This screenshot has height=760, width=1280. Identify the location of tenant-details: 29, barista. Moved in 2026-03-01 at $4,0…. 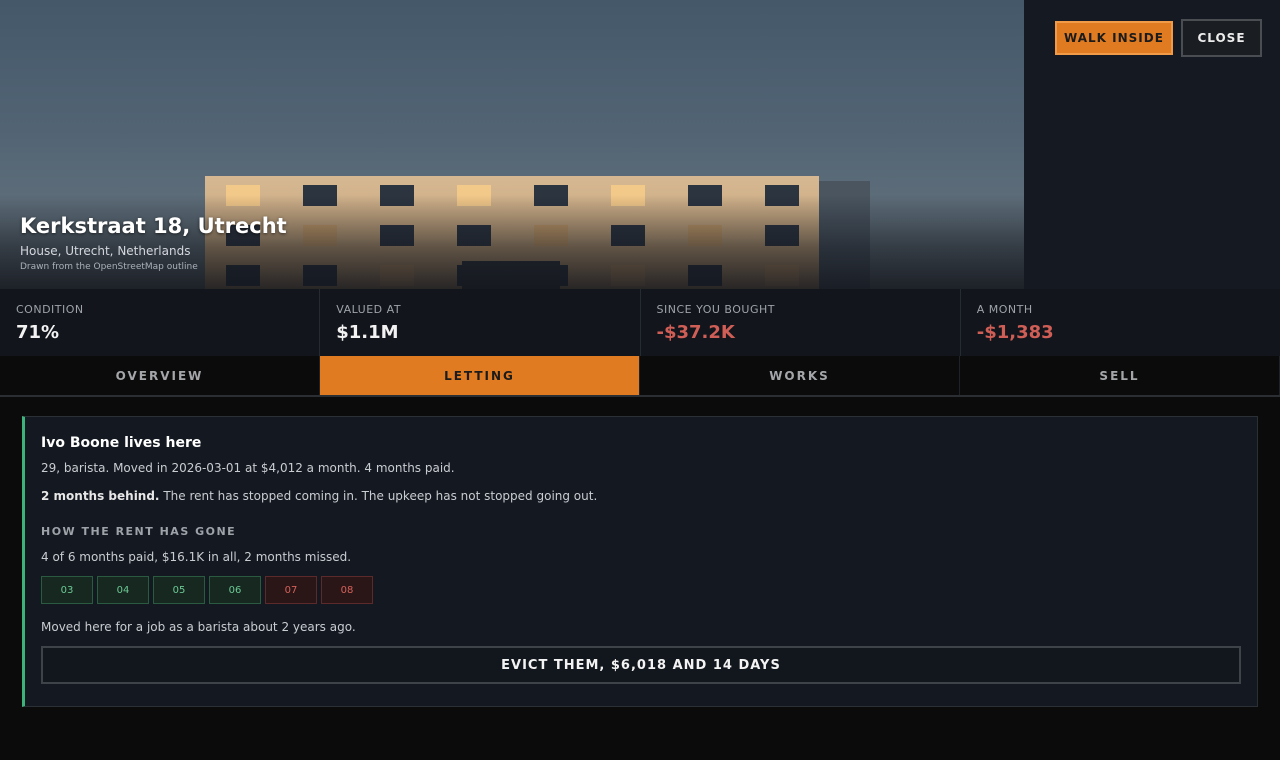
(248, 468).